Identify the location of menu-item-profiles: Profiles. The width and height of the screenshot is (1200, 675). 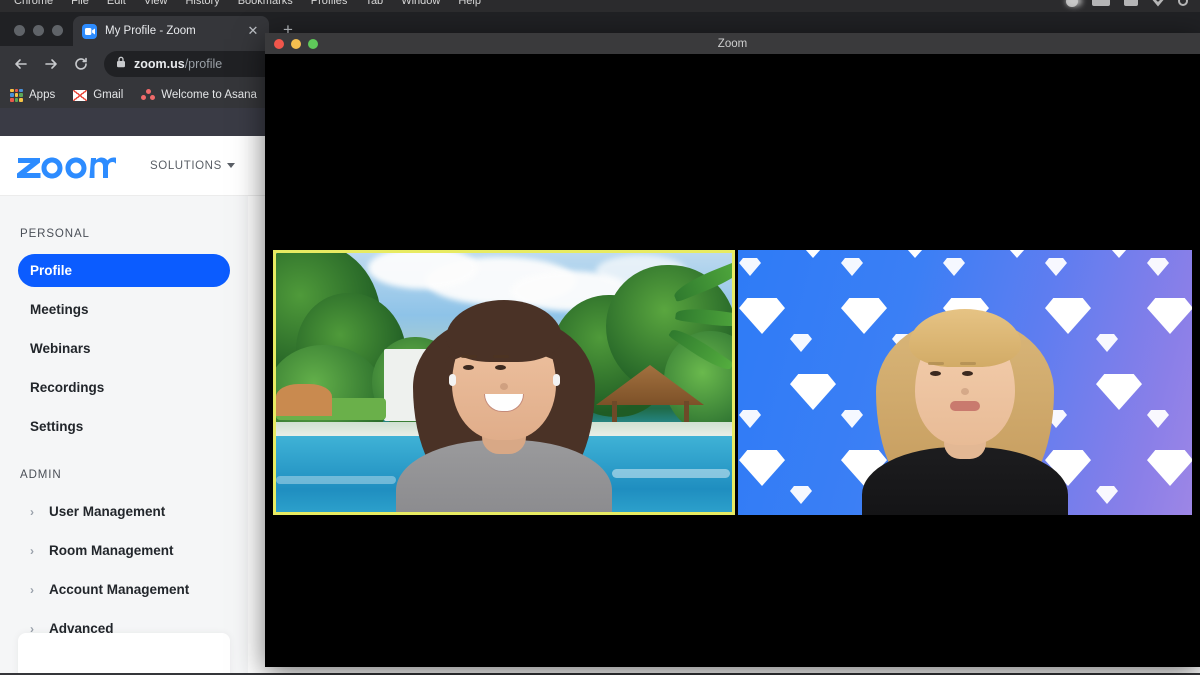
(329, 3).